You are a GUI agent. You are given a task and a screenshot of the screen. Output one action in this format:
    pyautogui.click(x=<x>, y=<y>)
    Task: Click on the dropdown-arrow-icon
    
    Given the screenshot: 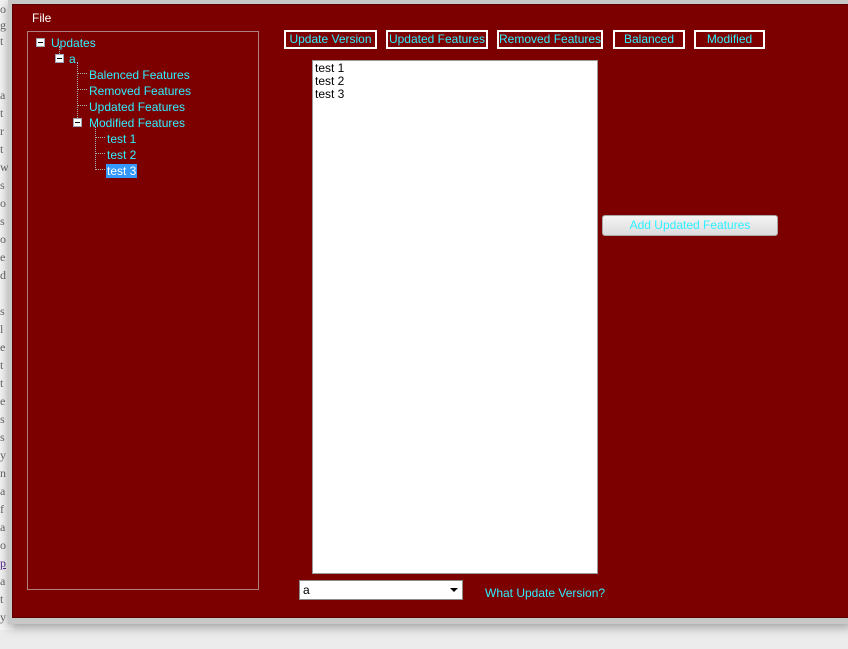 What is the action you would take?
    pyautogui.click(x=454, y=590)
    